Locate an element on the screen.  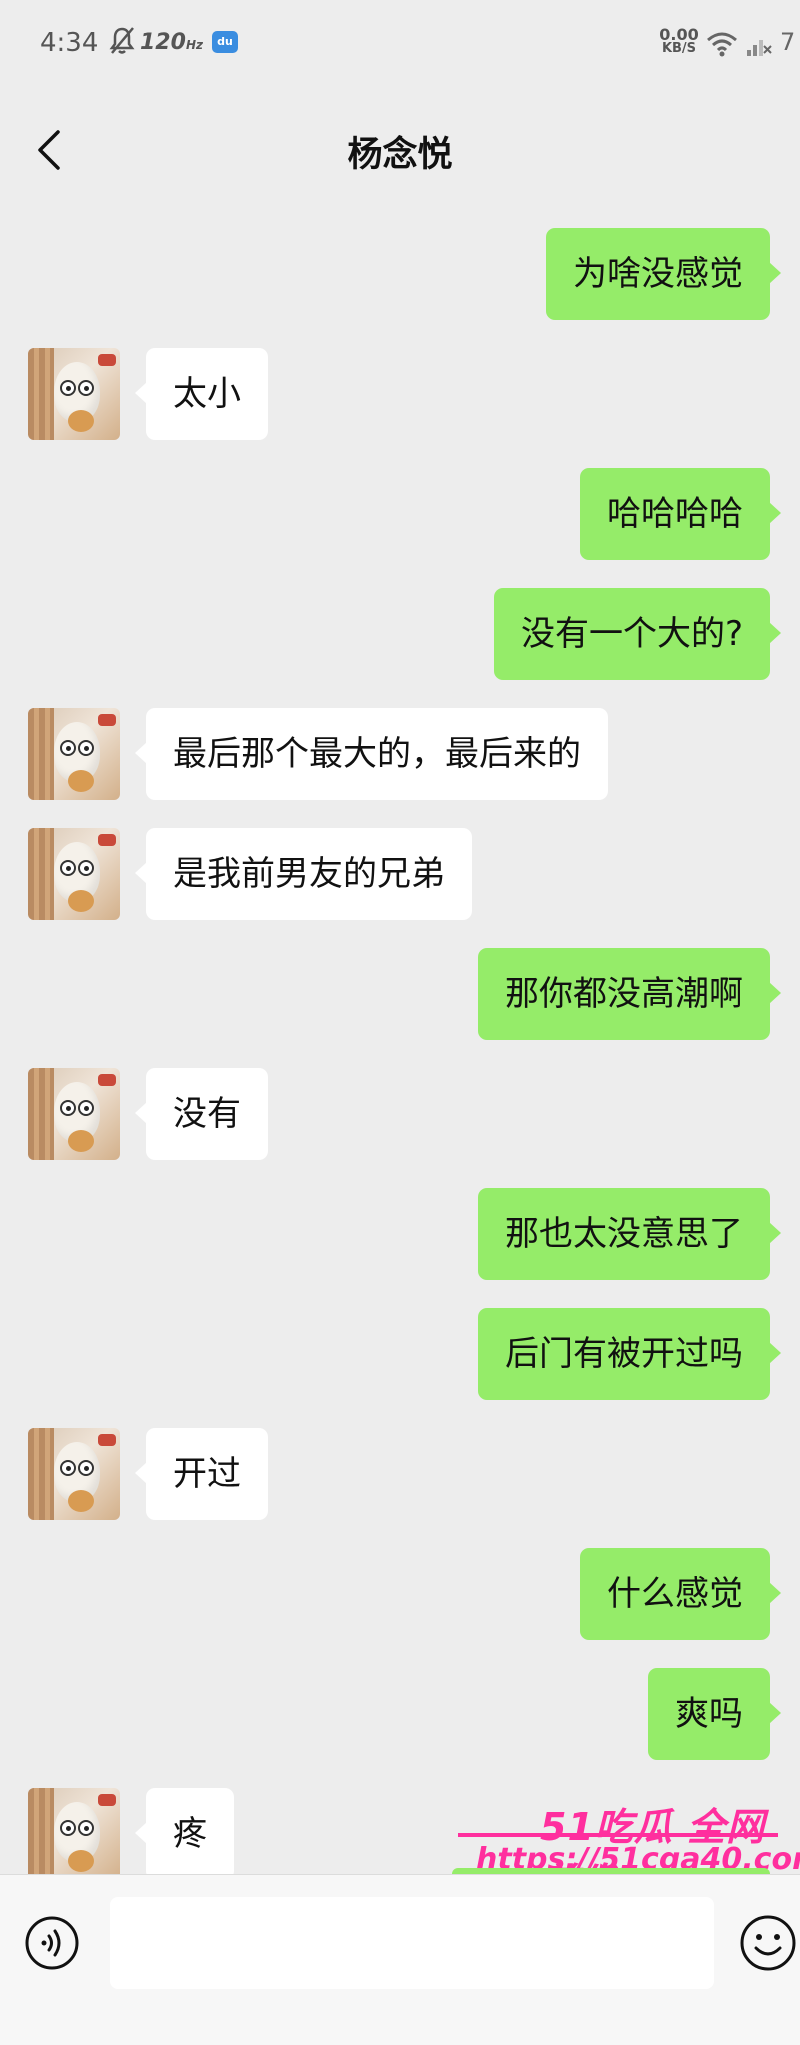
refresh-rate: 120Hz is located at coordinates (171, 42).